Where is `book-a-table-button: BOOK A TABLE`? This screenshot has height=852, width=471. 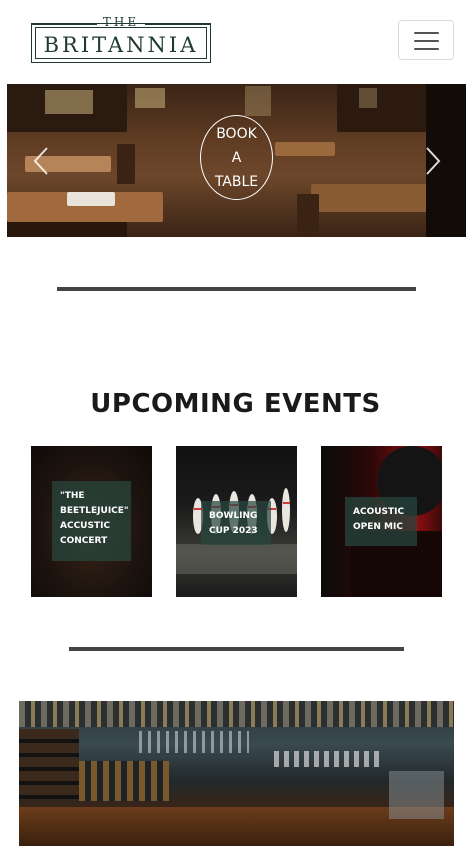
book-a-table-button: BOOK A TABLE is located at coordinates (236, 157).